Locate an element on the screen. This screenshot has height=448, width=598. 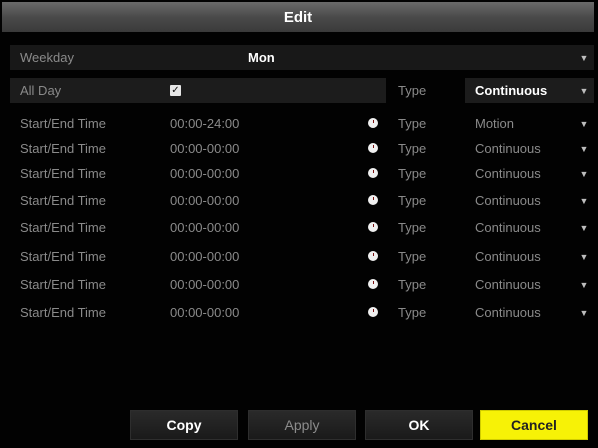
button-bar: Copy Apply OK Cancel is located at coordinates (299, 428).